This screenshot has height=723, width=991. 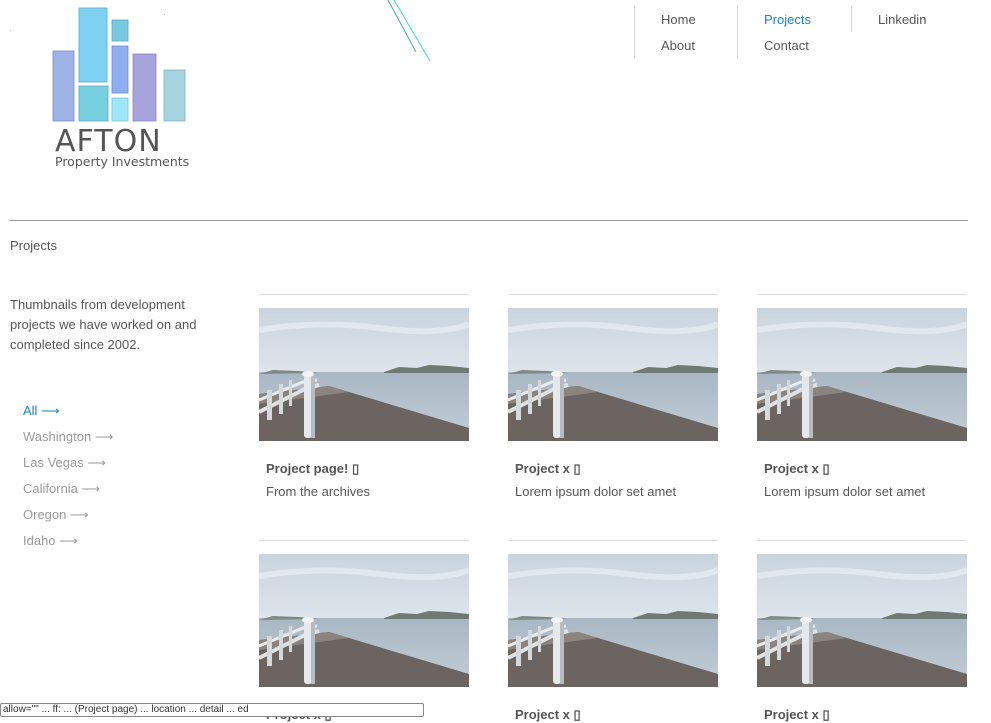 What do you see at coordinates (33, 245) in the screenshot?
I see `page-title: Projects` at bounding box center [33, 245].